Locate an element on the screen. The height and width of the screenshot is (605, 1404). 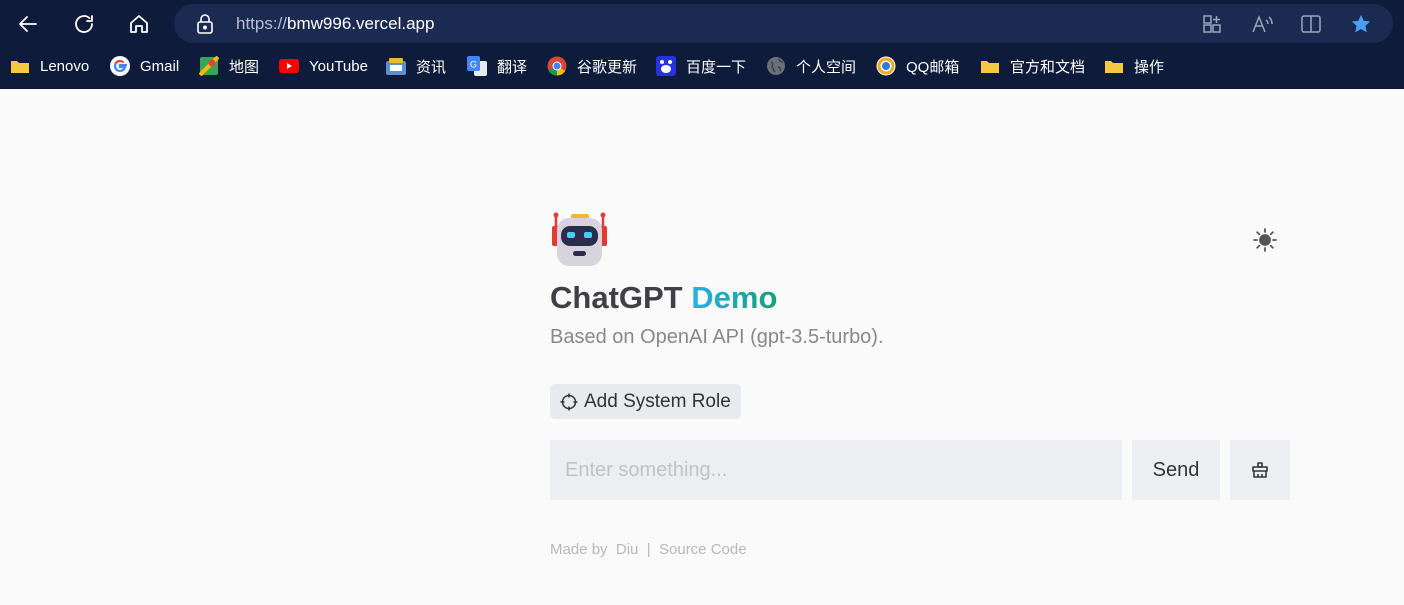
footer-author-link: Diu is located at coordinates (627, 549).